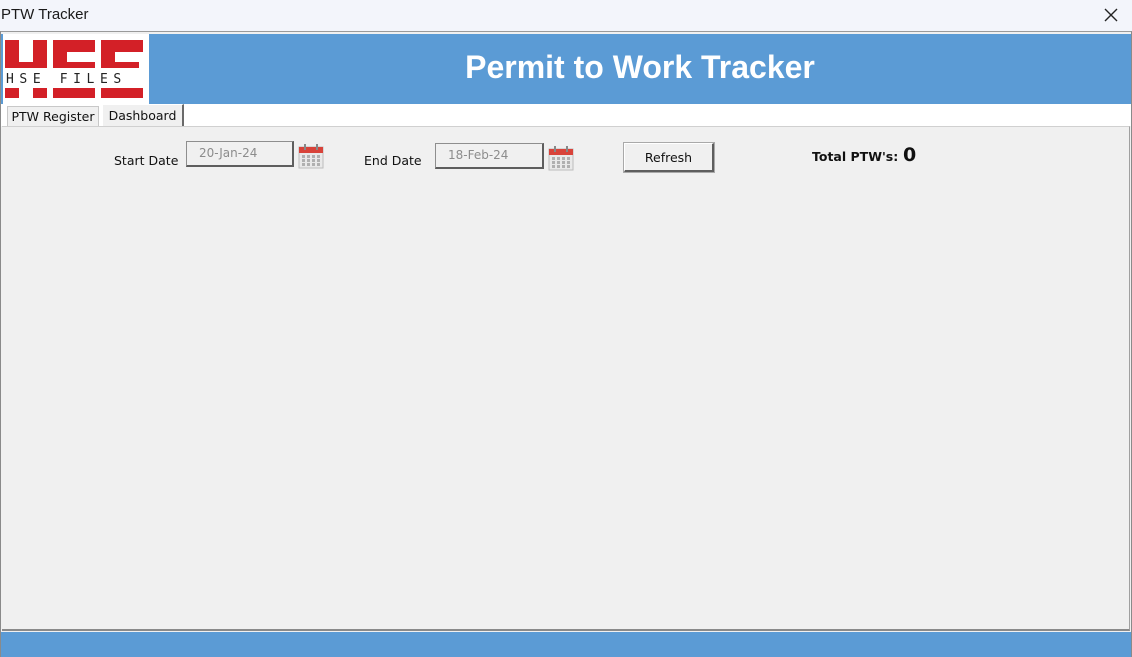 Image resolution: width=1132 pixels, height=657 pixels. I want to click on start-date-label: Start Date, so click(146, 160).